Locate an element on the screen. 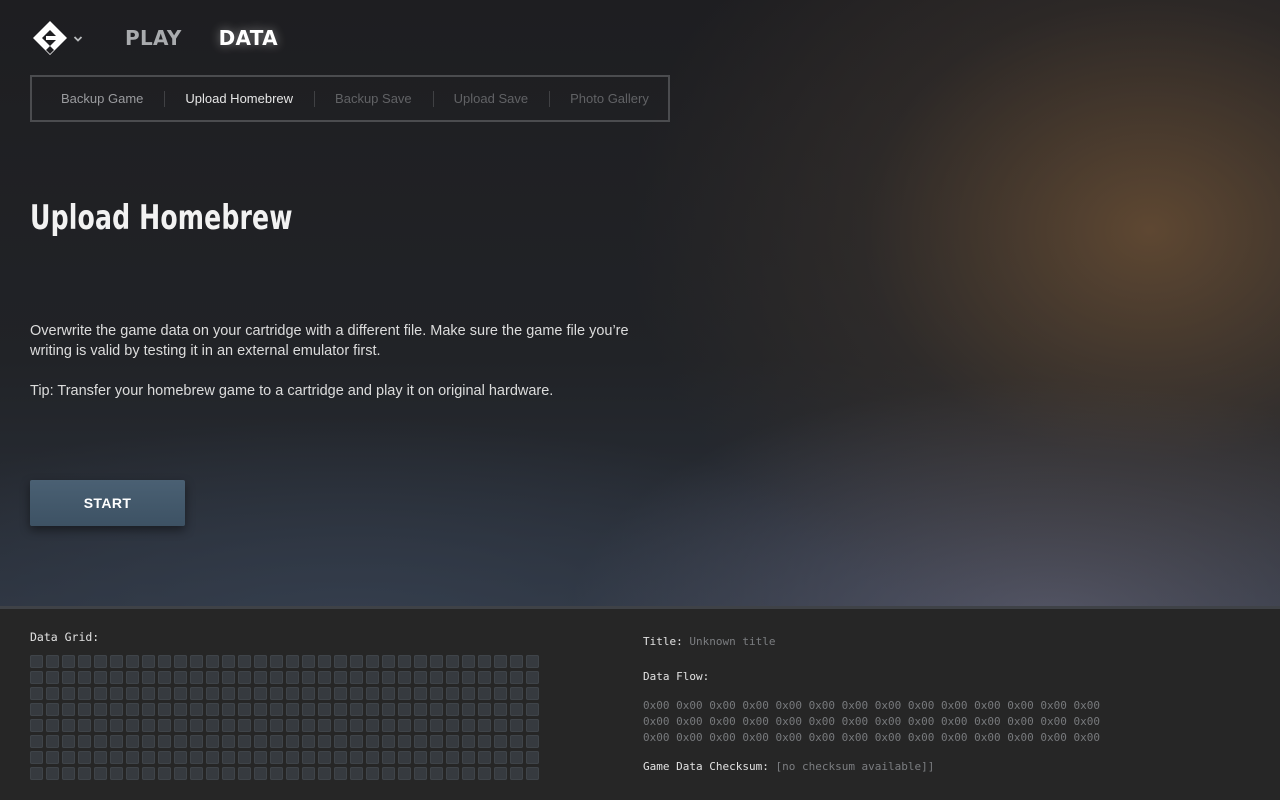 Image resolution: width=1280 pixels, height=800 pixels. tab-backup-game: Backup Game is located at coordinates (102, 99).